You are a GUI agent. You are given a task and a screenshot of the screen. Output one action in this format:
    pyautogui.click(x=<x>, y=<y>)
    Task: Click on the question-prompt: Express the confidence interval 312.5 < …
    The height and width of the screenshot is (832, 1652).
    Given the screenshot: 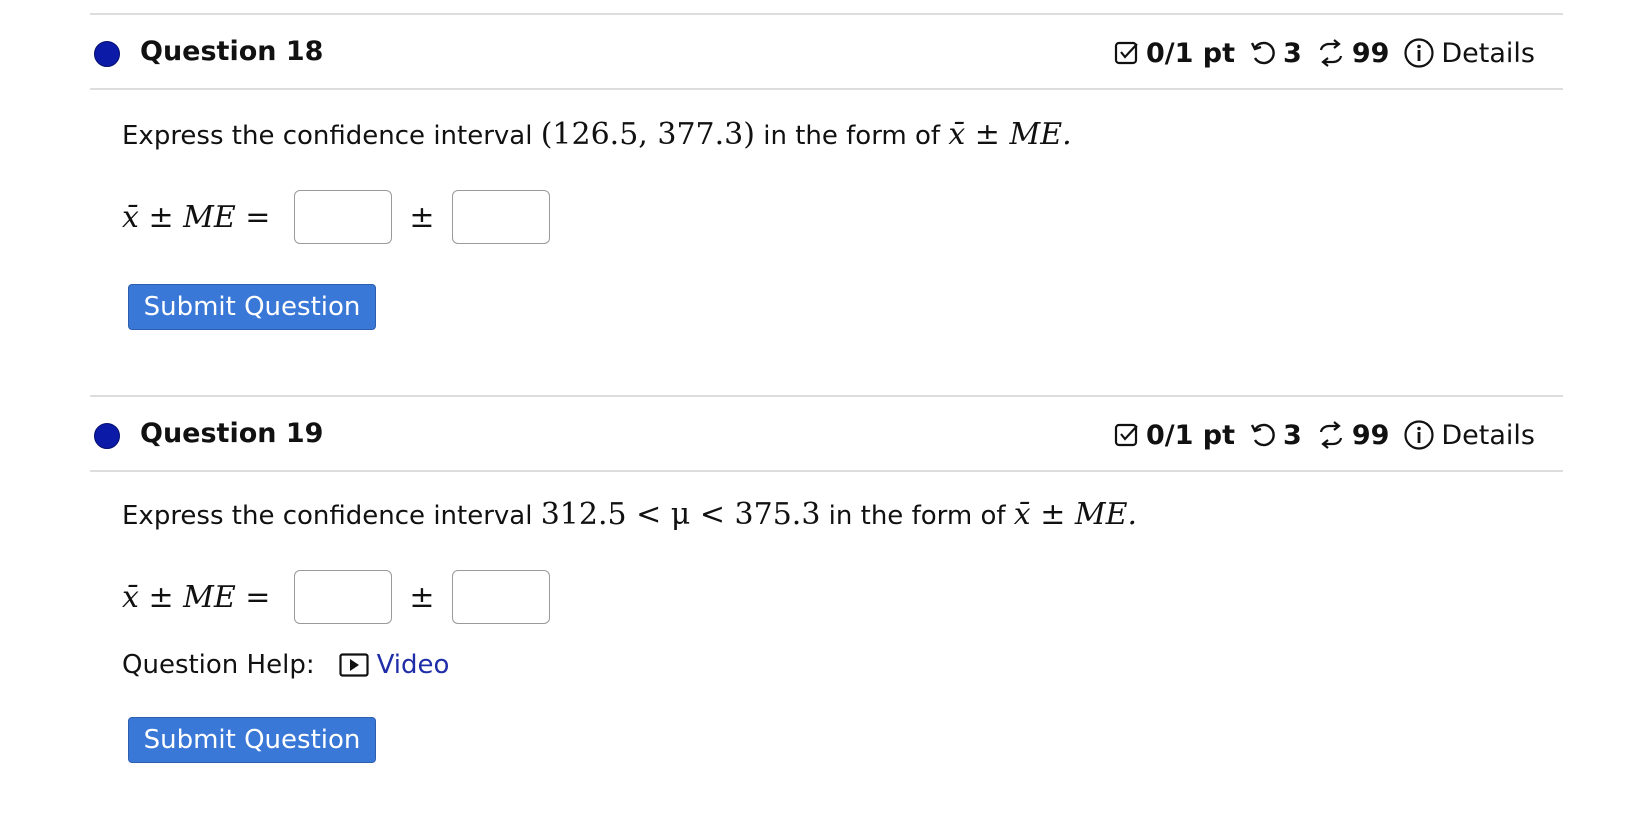 What is the action you would take?
    pyautogui.click(x=629, y=514)
    